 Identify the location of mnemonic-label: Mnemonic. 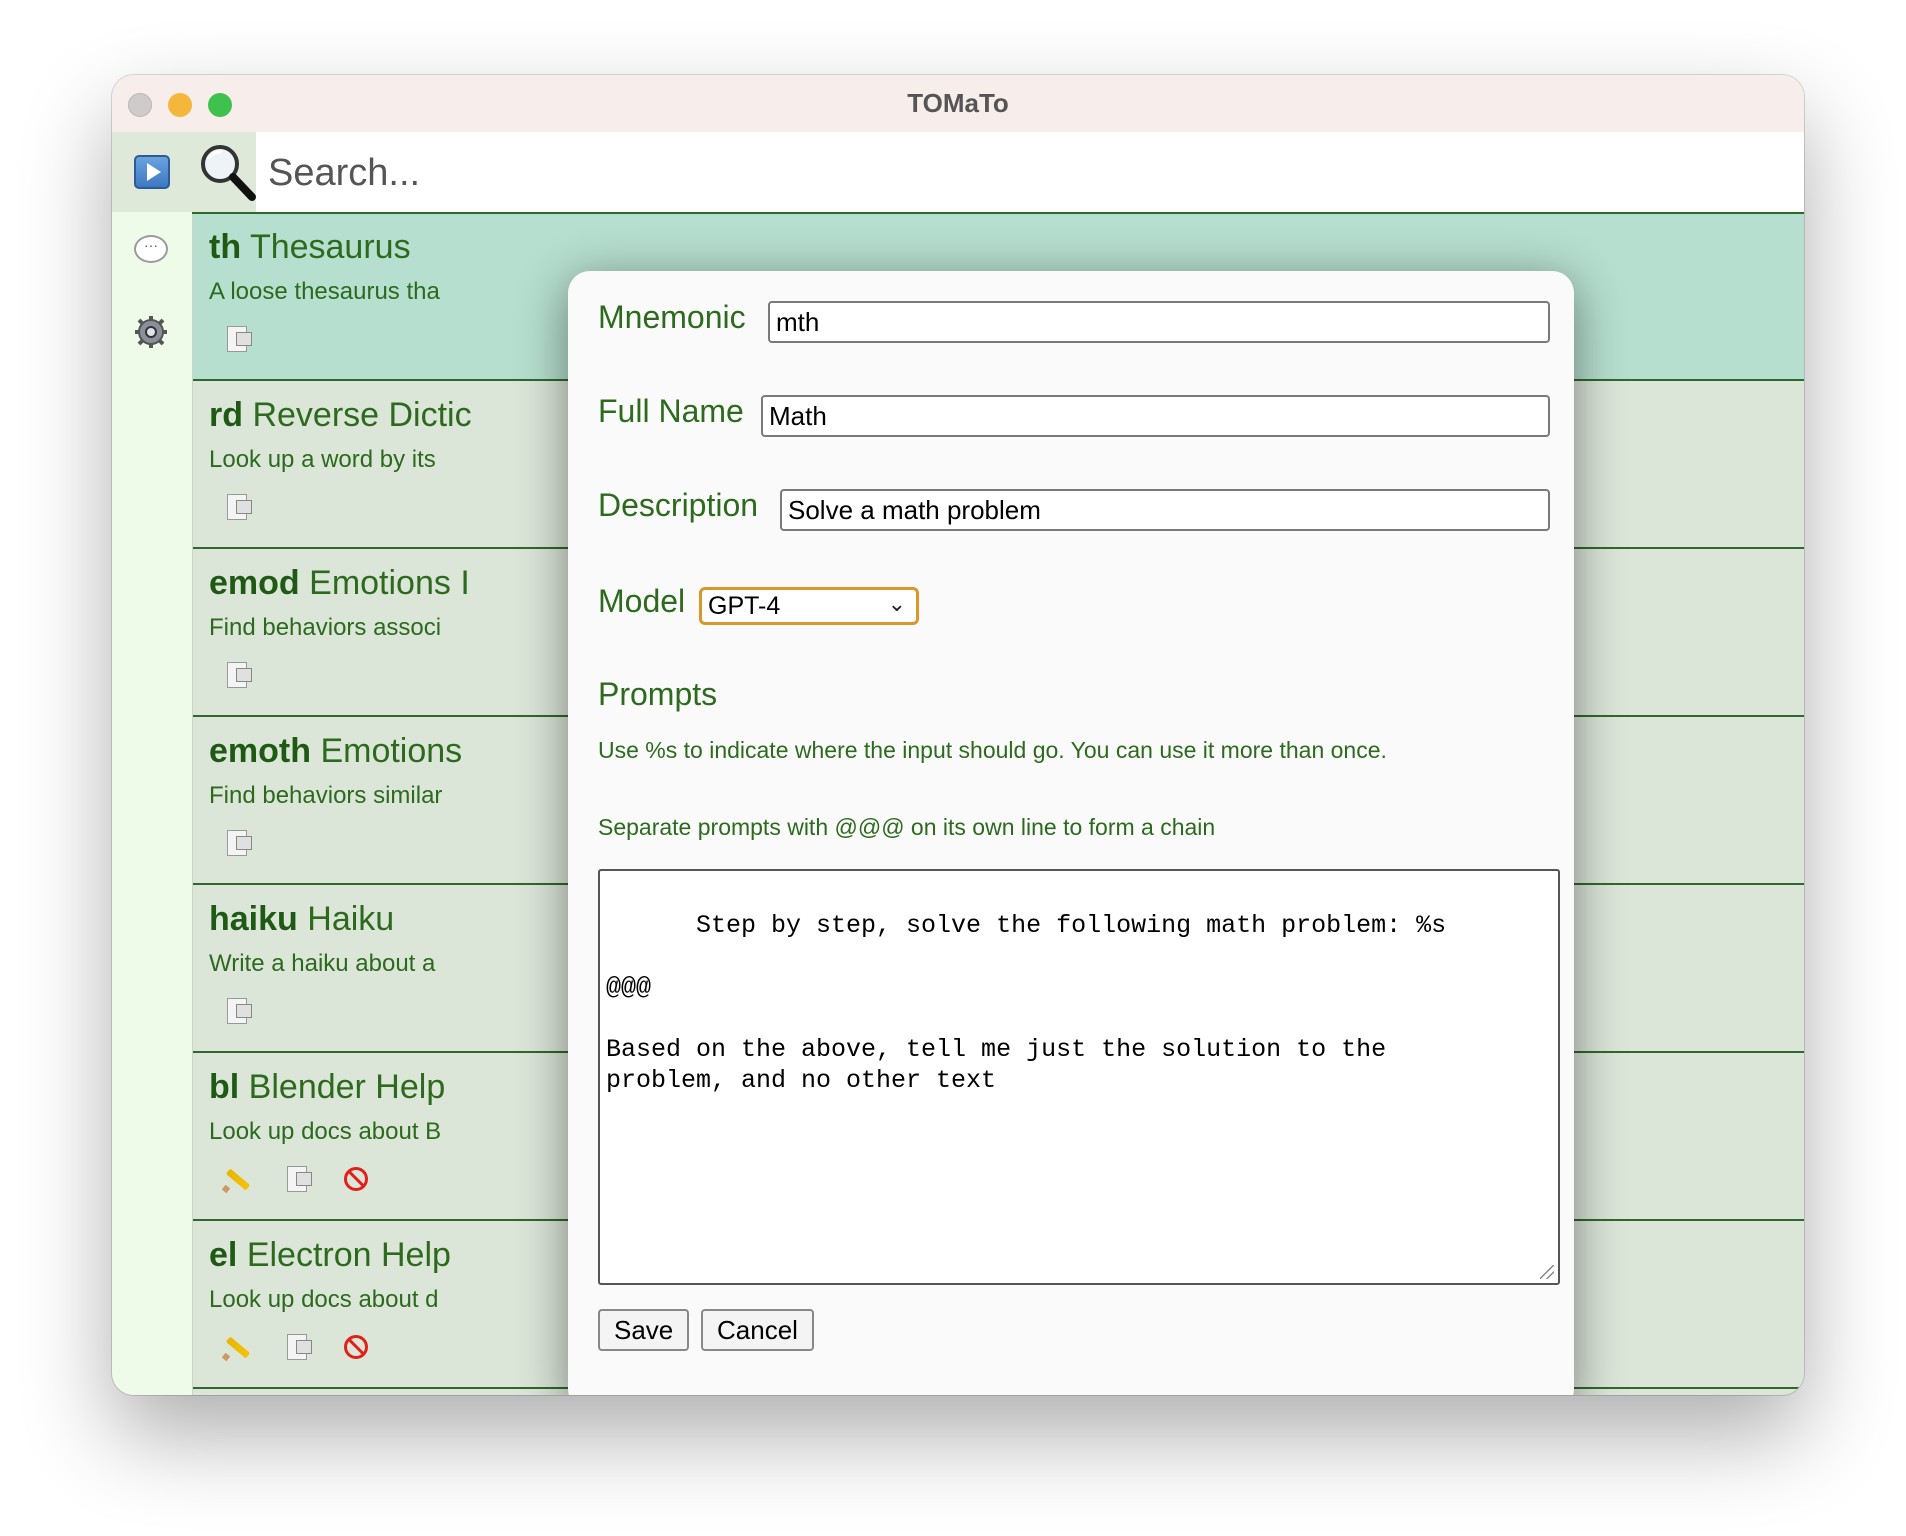
(672, 317).